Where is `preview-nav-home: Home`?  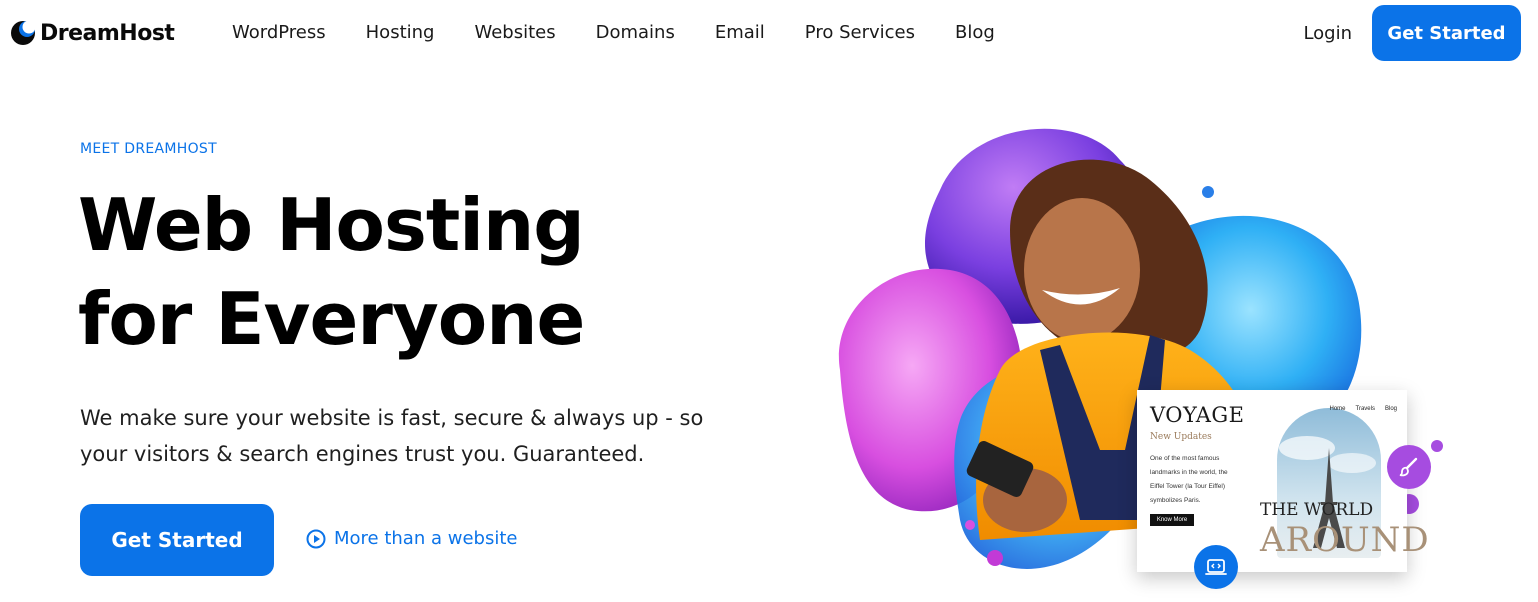 preview-nav-home: Home is located at coordinates (1337, 409).